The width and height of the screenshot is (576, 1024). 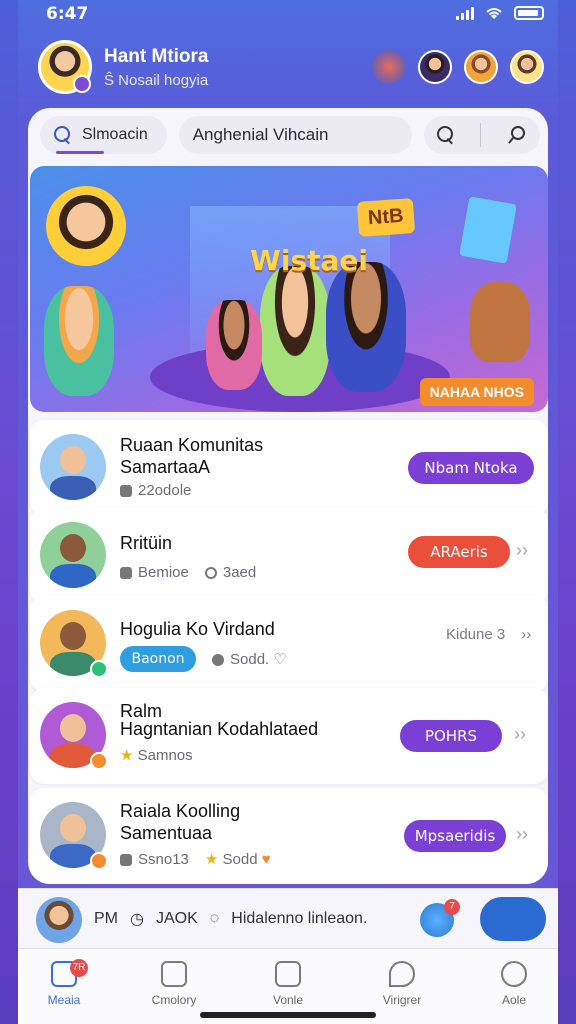 I want to click on status-icons, so click(x=500, y=13).